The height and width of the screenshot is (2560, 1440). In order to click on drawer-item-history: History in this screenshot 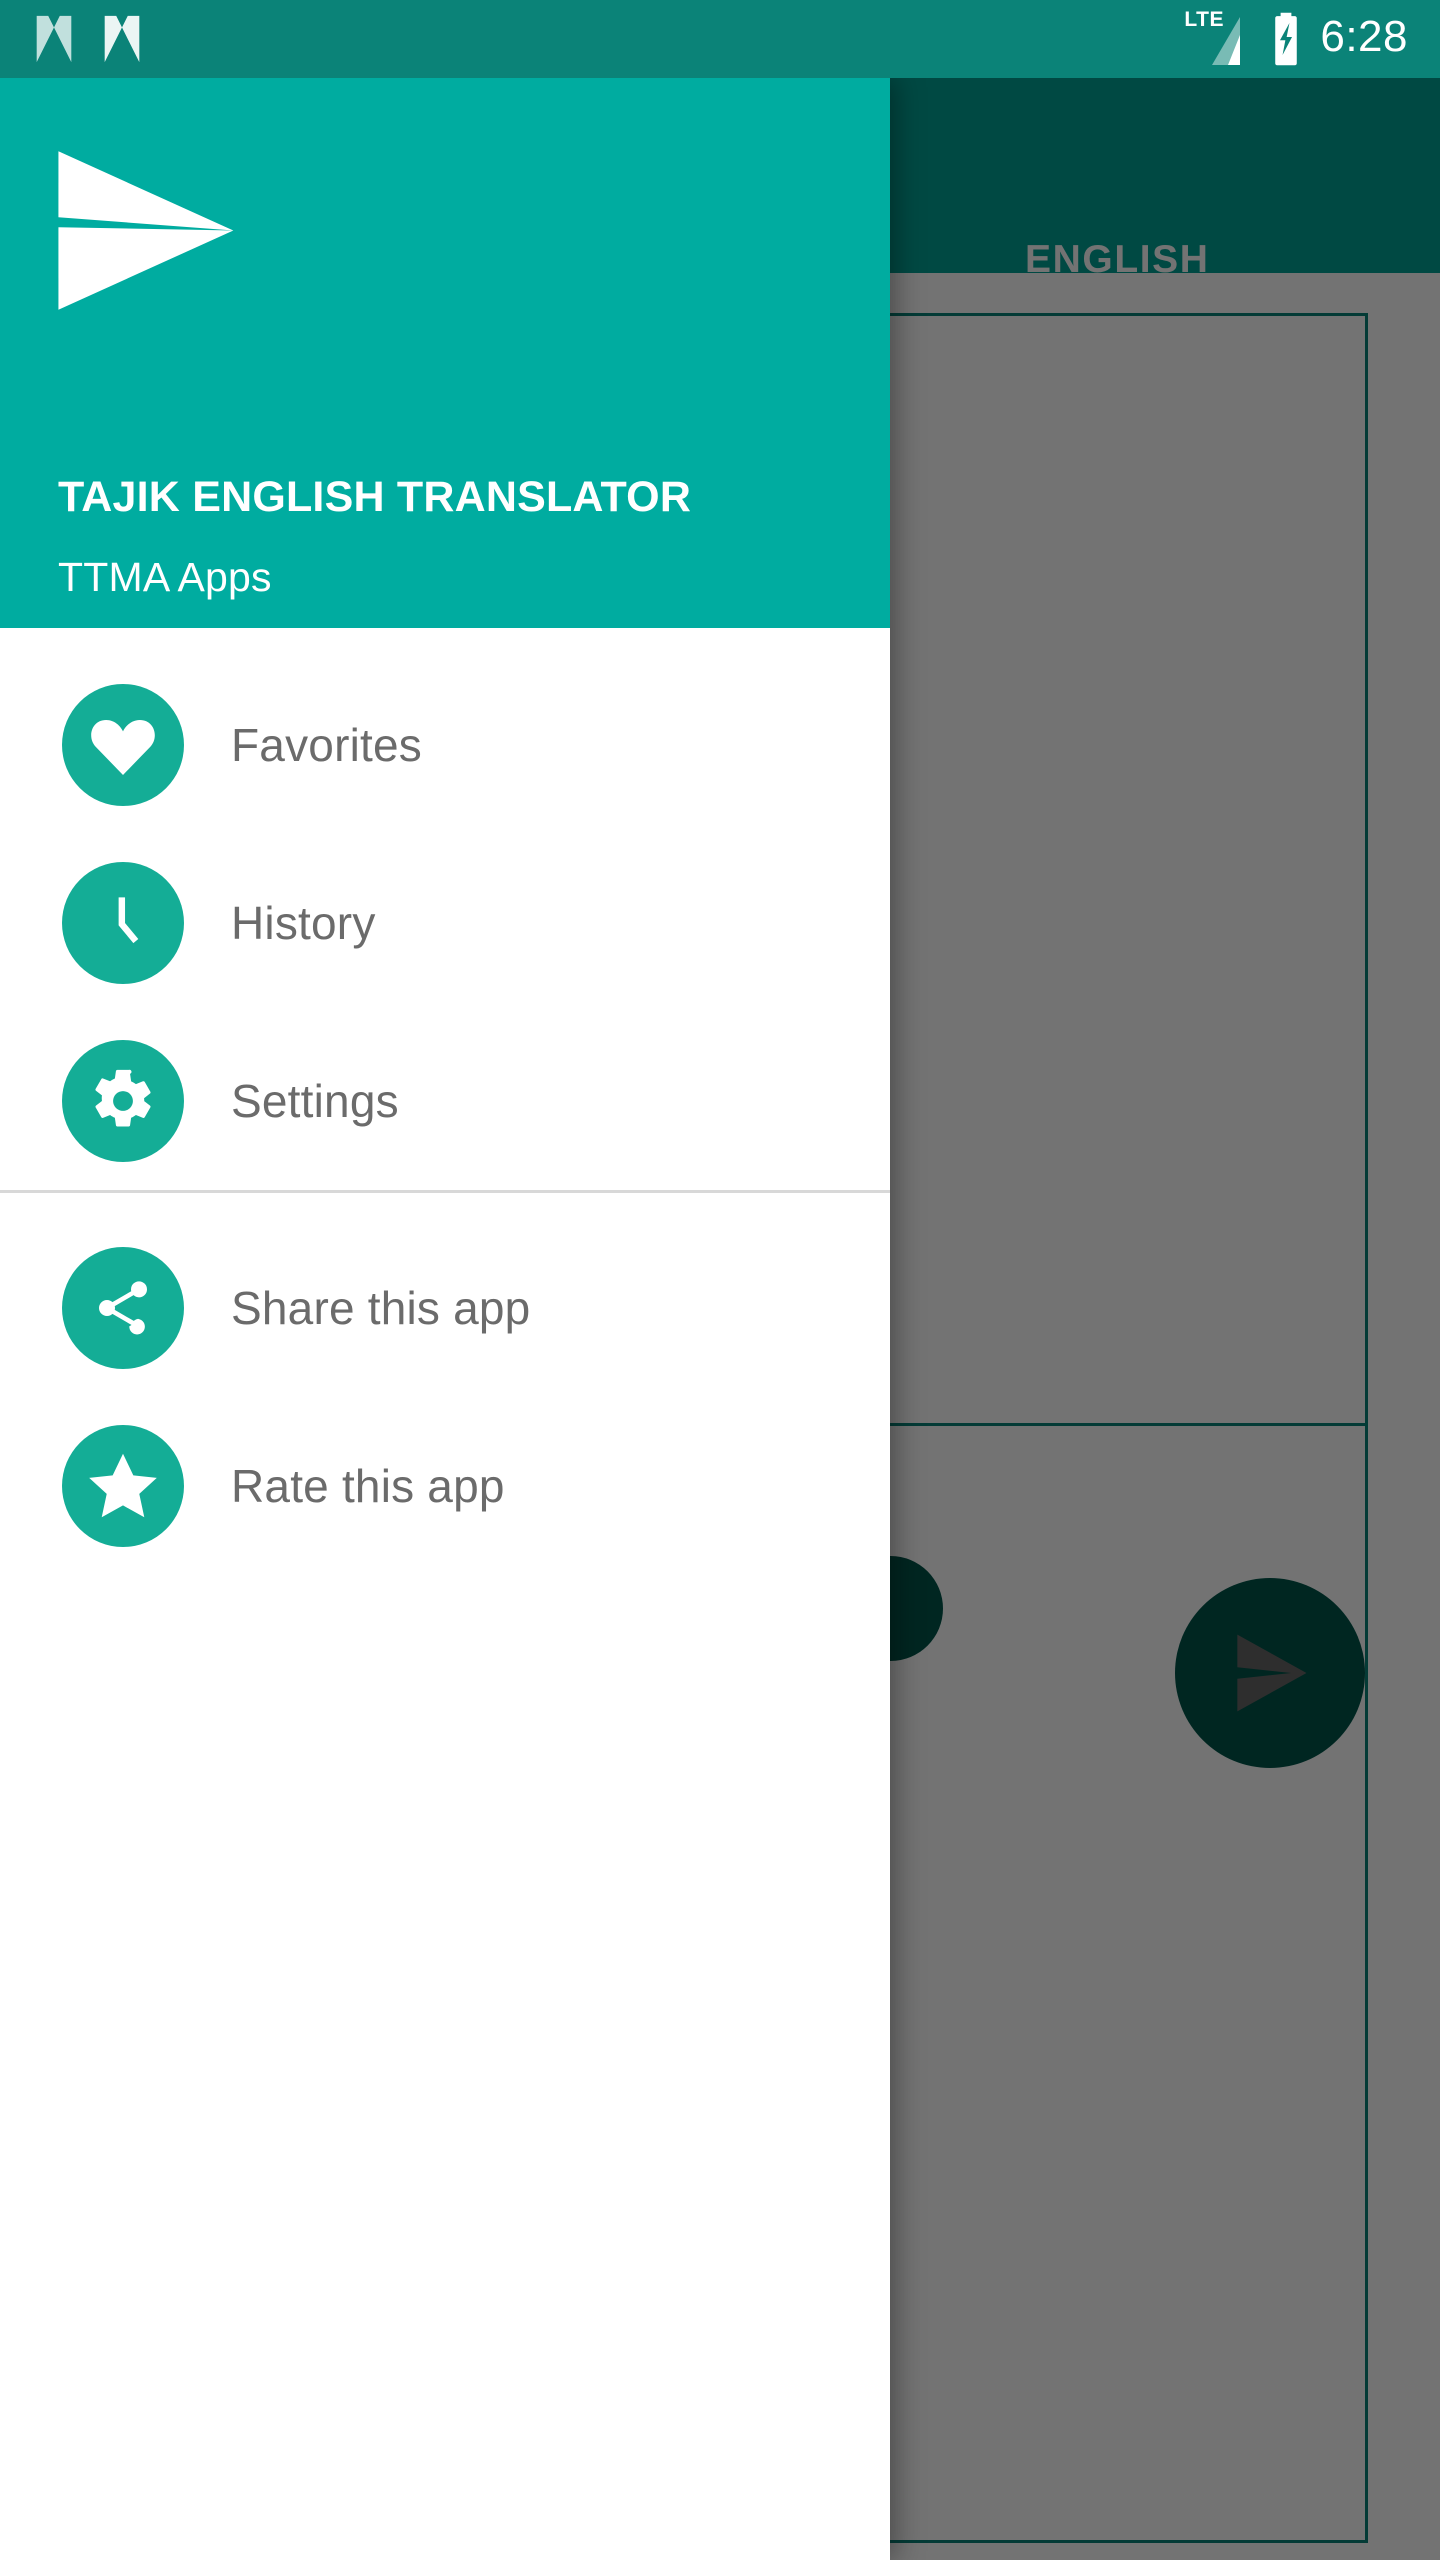, I will do `click(445, 923)`.